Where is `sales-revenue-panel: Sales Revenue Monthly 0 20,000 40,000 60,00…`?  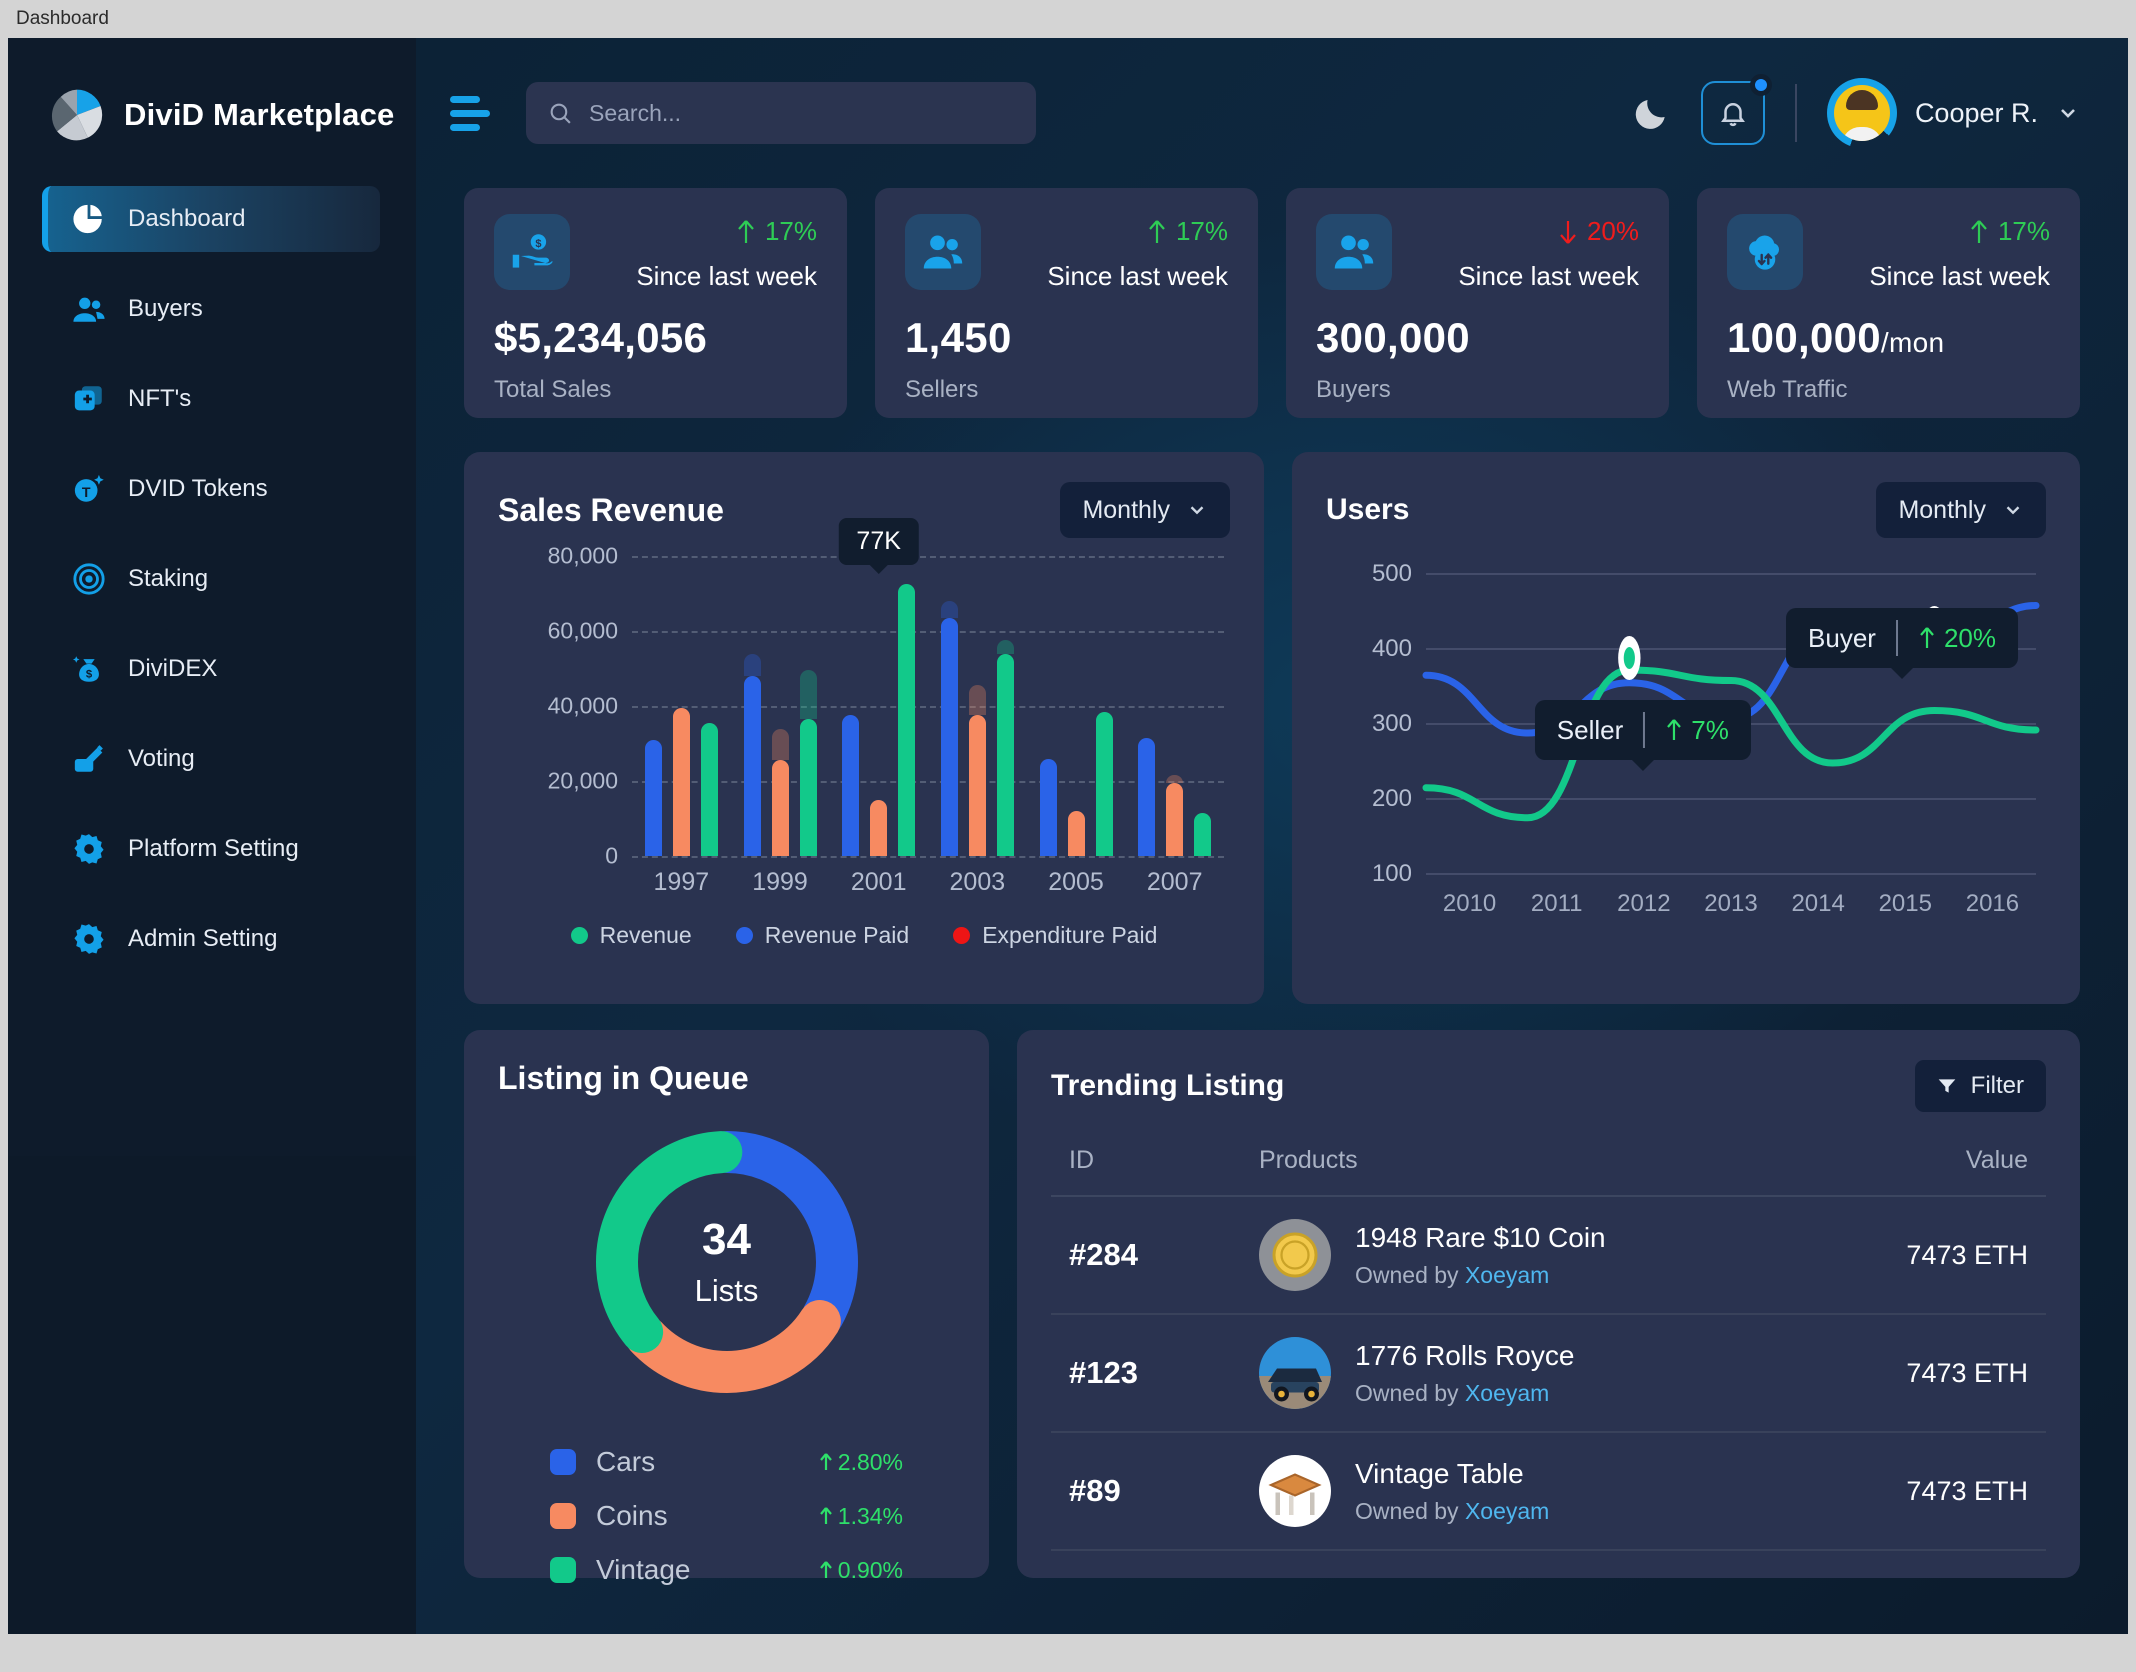
sales-revenue-panel: Sales Revenue Monthly 0 20,000 40,000 60,00… is located at coordinates (864, 728).